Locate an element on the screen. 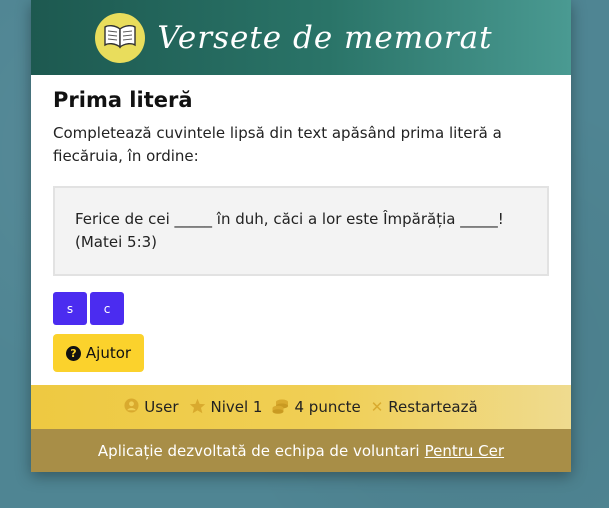 This screenshot has height=508, width=609. restart-label: Restartează is located at coordinates (433, 407).